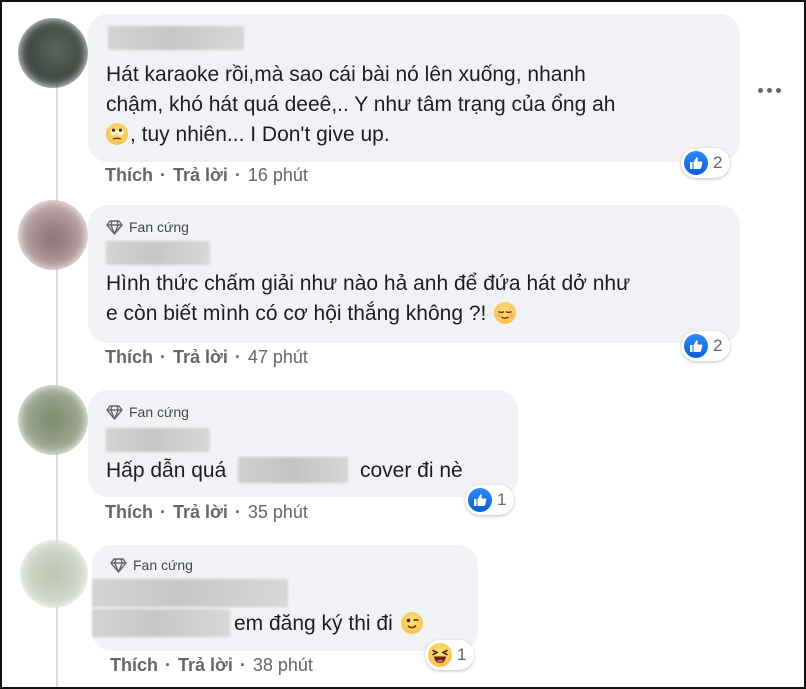 The height and width of the screenshot is (689, 806). What do you see at coordinates (769, 90) in the screenshot?
I see `more-options-icon` at bounding box center [769, 90].